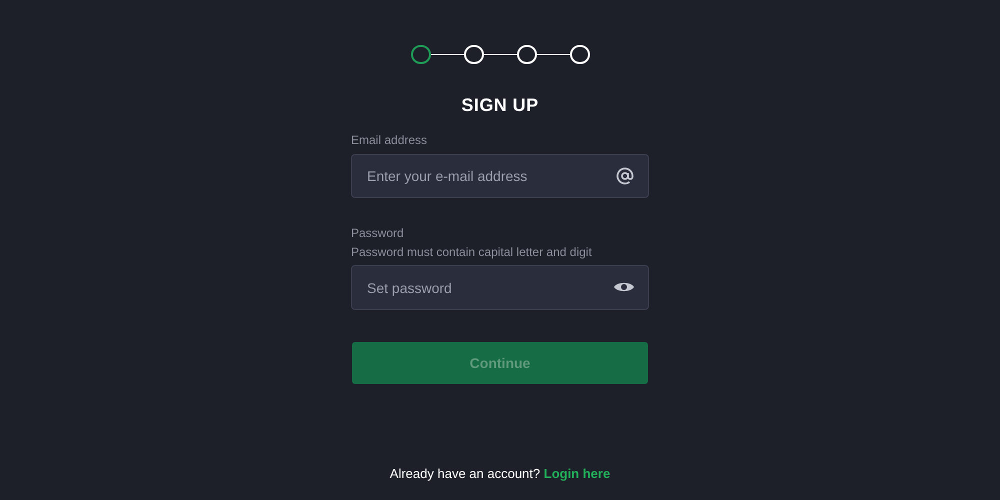 This screenshot has width=1000, height=500. Describe the element at coordinates (389, 140) in the screenshot. I see `field-label: Email address` at that location.